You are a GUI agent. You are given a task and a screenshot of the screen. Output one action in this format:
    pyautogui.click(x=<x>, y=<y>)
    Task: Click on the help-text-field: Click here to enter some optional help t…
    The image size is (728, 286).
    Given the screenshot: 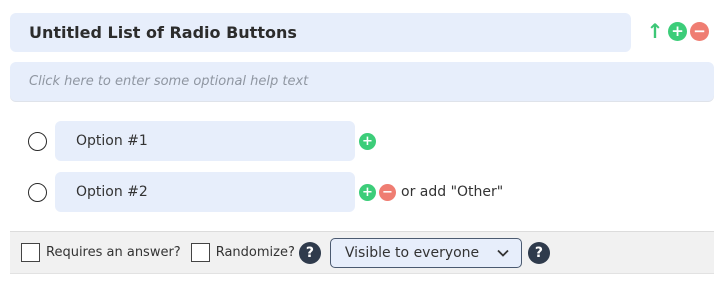 What is the action you would take?
    pyautogui.click(x=362, y=81)
    